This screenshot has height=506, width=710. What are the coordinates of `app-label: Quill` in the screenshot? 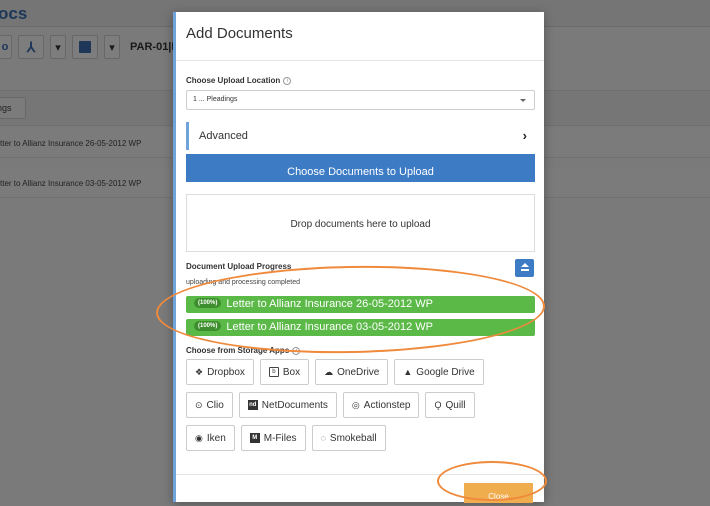 It's located at (455, 405).